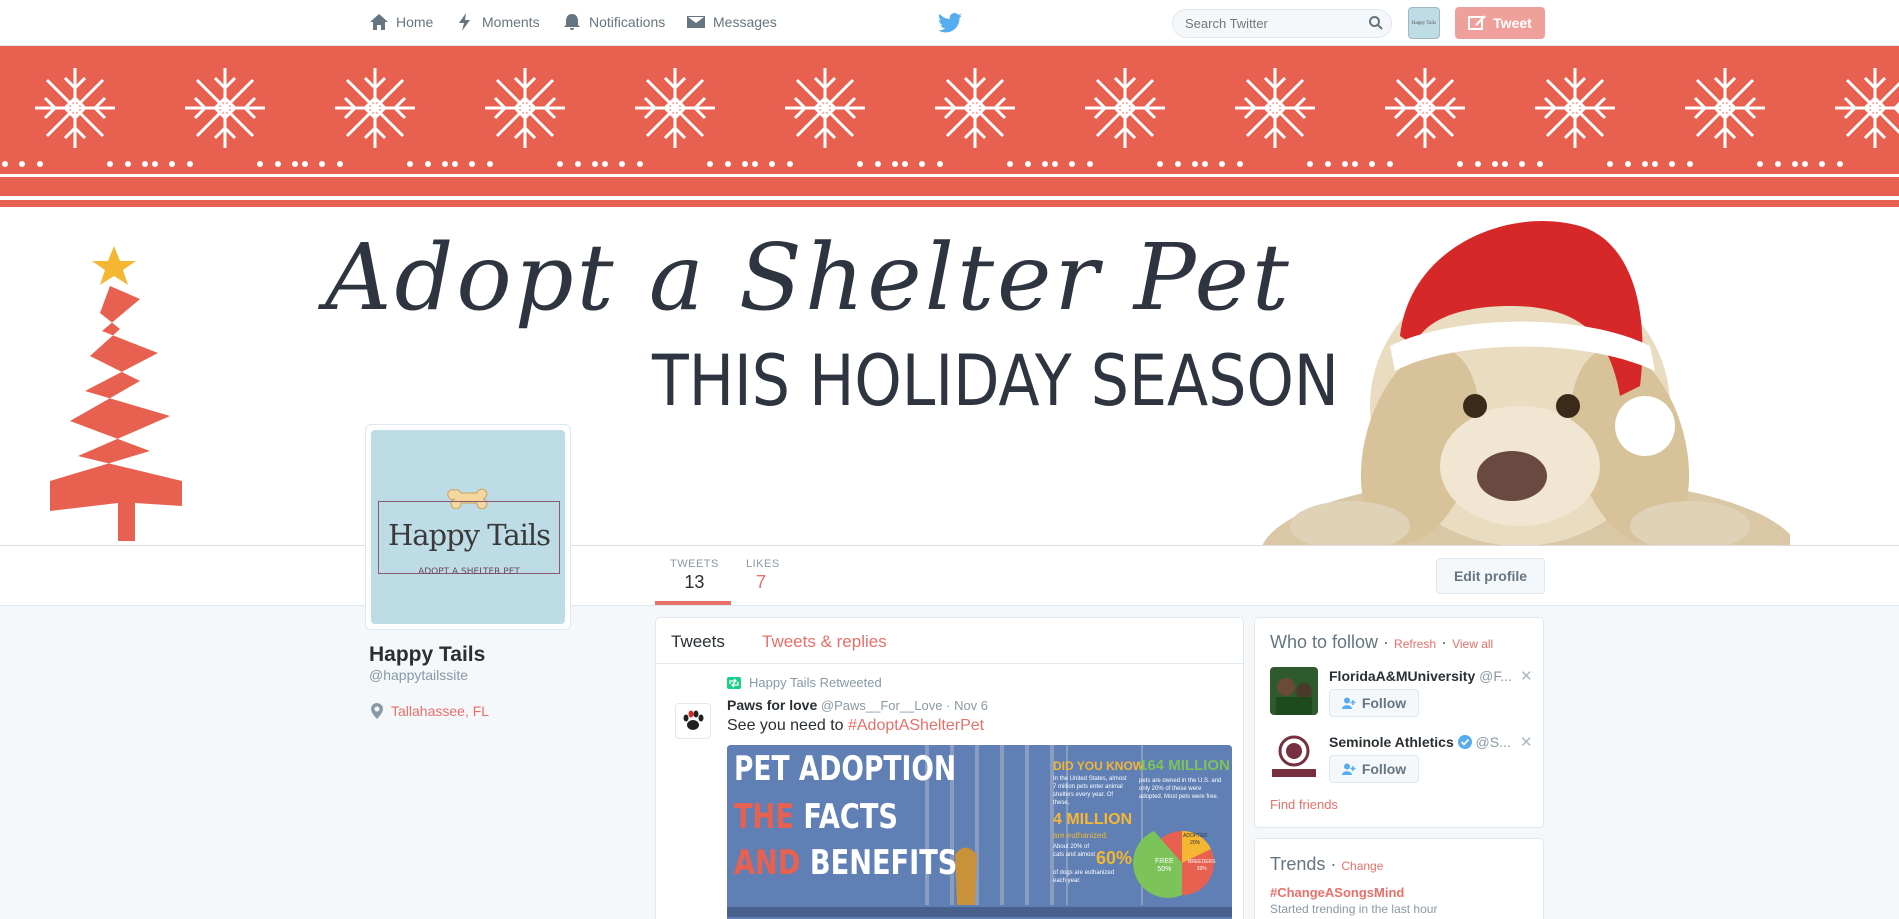 This screenshot has height=919, width=1899. What do you see at coordinates (1354, 909) in the screenshot?
I see `trend-description: Started trending in the last hour` at bounding box center [1354, 909].